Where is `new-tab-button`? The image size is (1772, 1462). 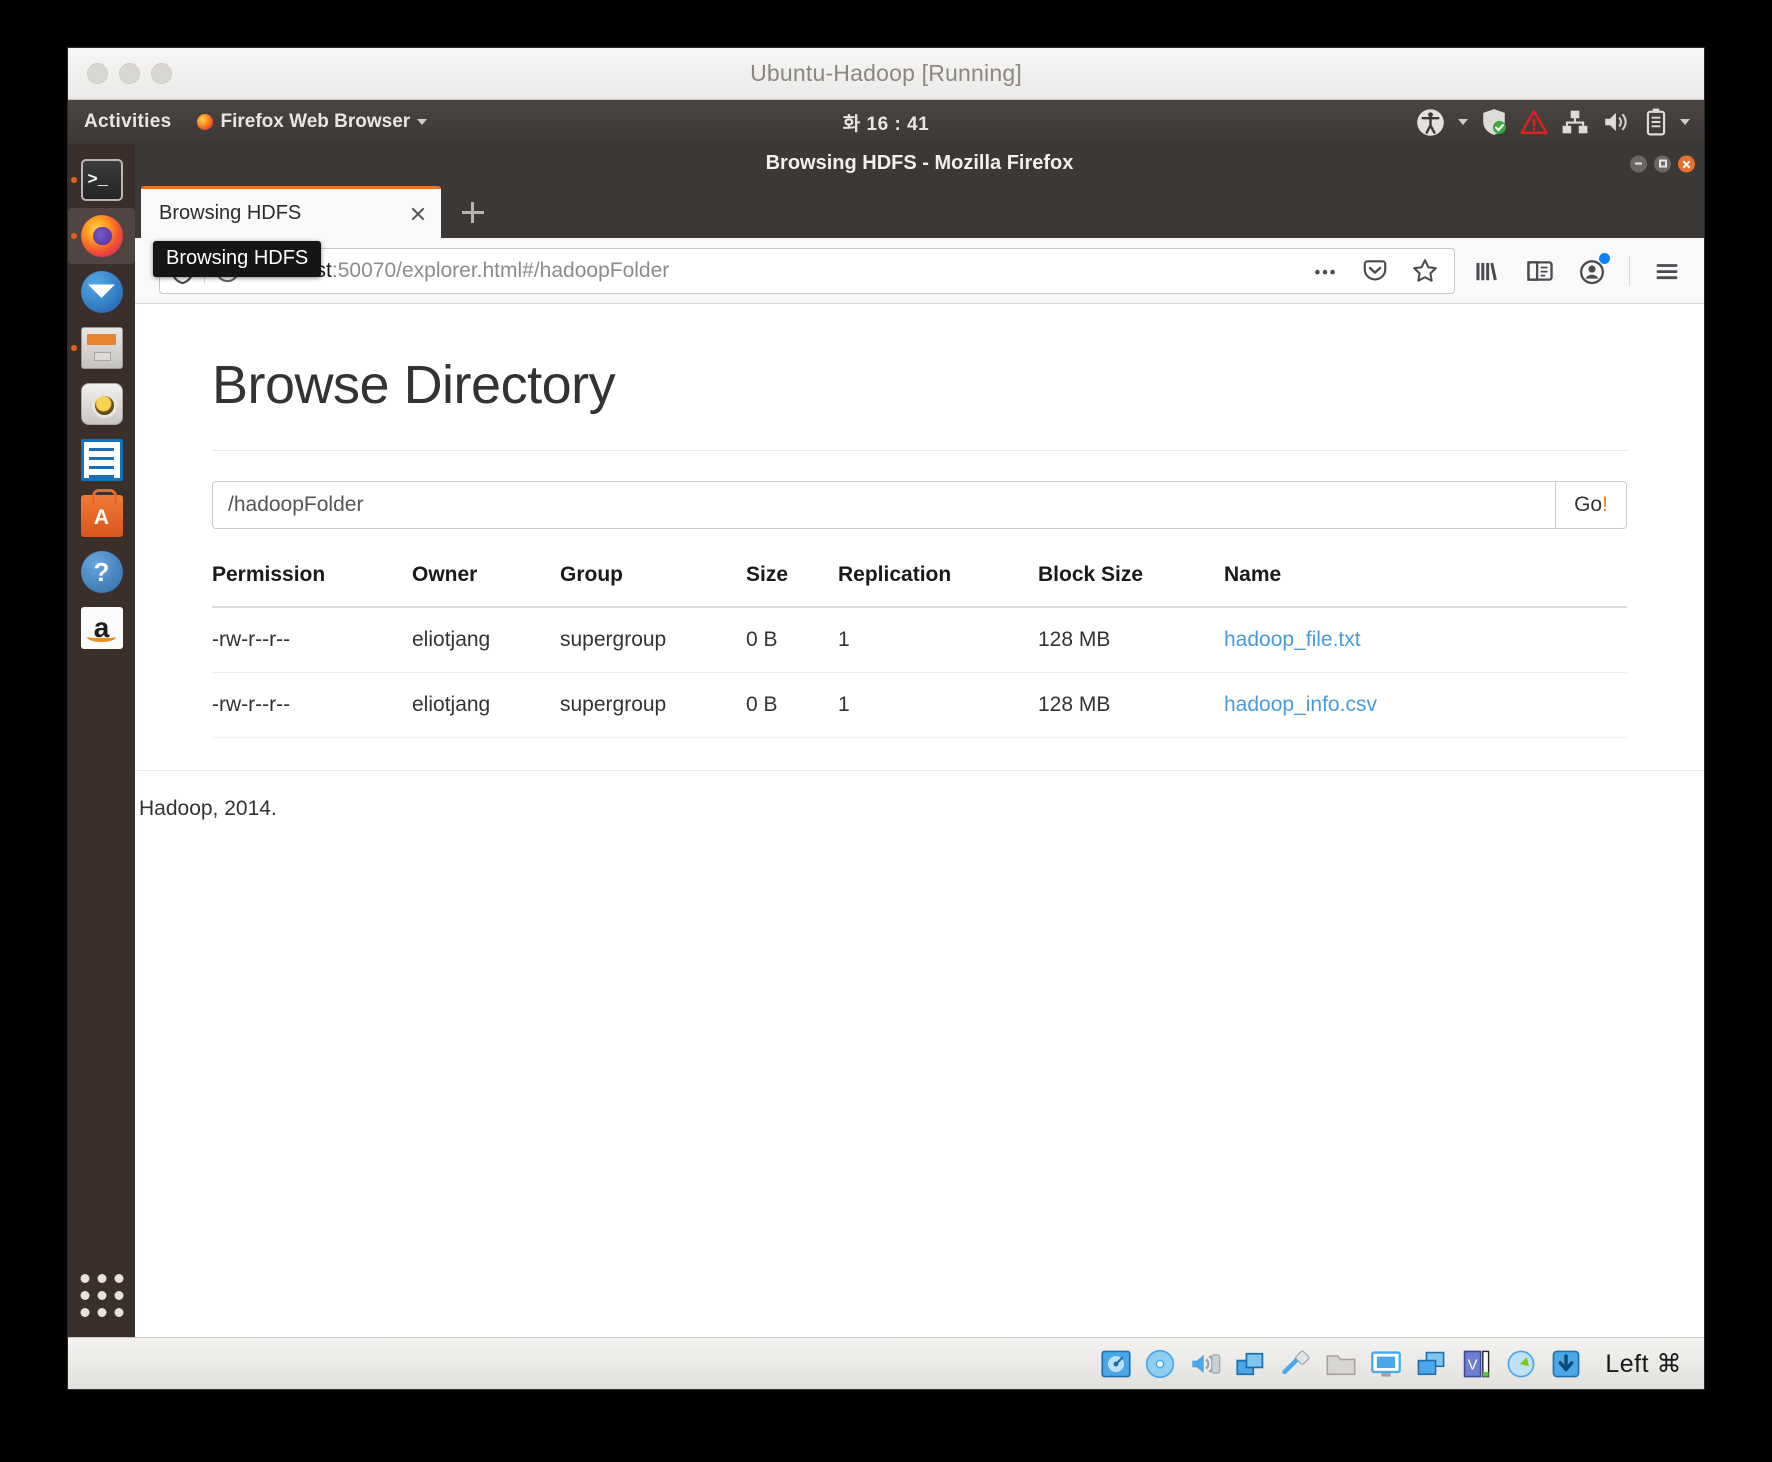 new-tab-button is located at coordinates (473, 212).